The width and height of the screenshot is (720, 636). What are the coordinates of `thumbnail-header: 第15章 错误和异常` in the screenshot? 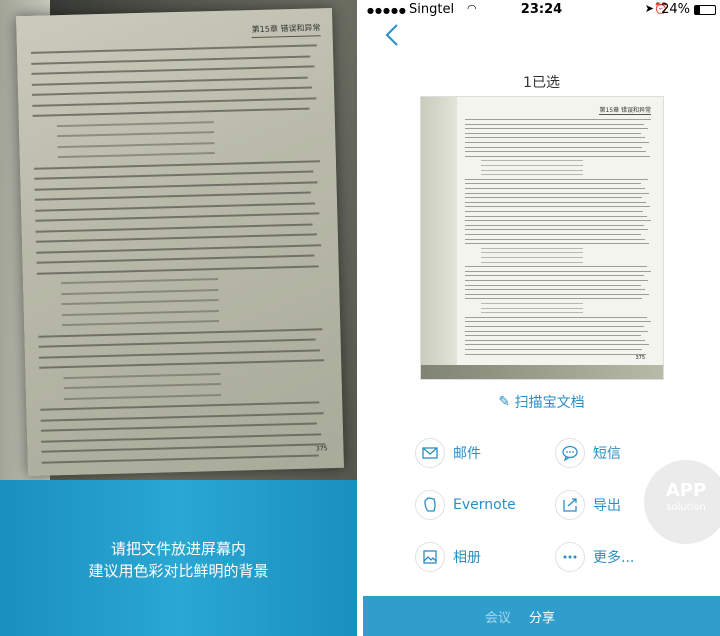 It's located at (625, 111).